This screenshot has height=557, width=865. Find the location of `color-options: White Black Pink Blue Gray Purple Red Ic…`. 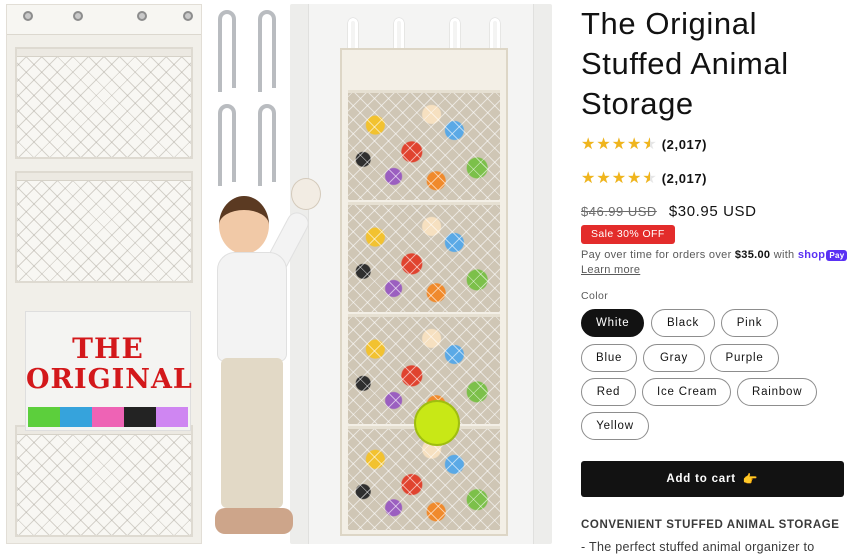

color-options: White Black Pink Blue Gray Purple Red Ic… is located at coordinates (723, 376).